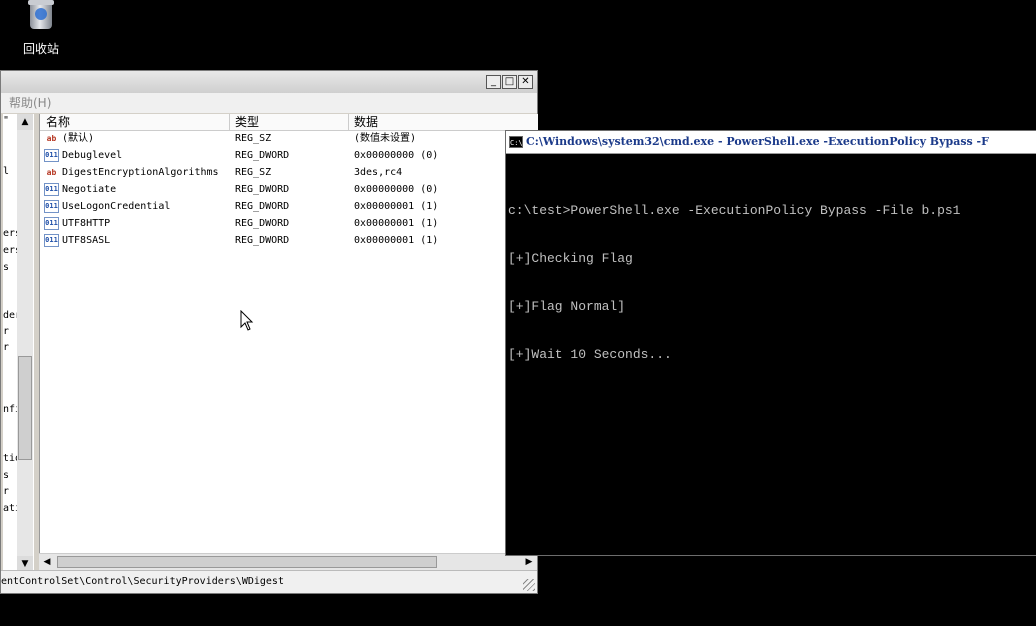 Image resolution: width=1036 pixels, height=626 pixels. What do you see at coordinates (509, 82) in the screenshot?
I see `maximize-button: □` at bounding box center [509, 82].